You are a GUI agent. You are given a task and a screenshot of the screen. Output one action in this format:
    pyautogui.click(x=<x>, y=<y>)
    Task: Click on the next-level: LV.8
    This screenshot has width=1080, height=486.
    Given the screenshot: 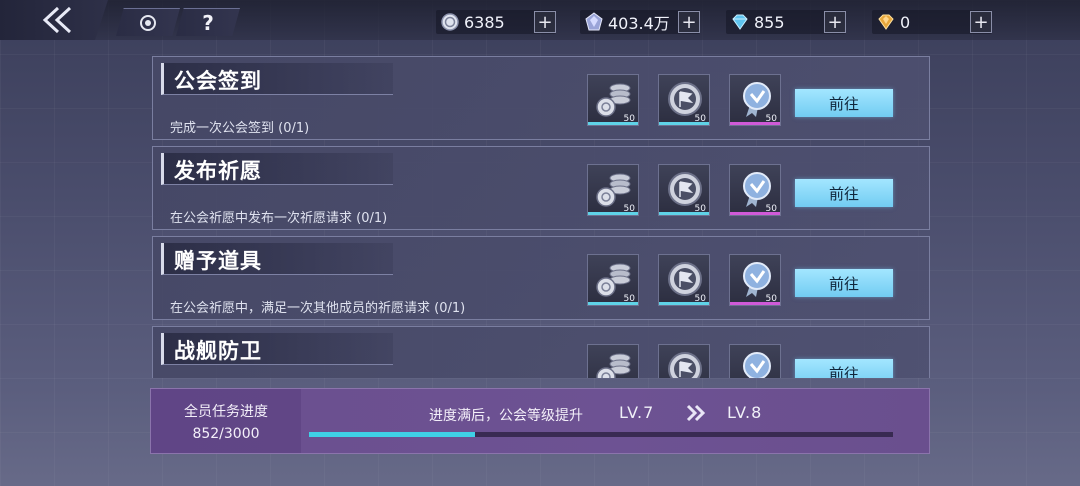 What is the action you would take?
    pyautogui.click(x=745, y=412)
    